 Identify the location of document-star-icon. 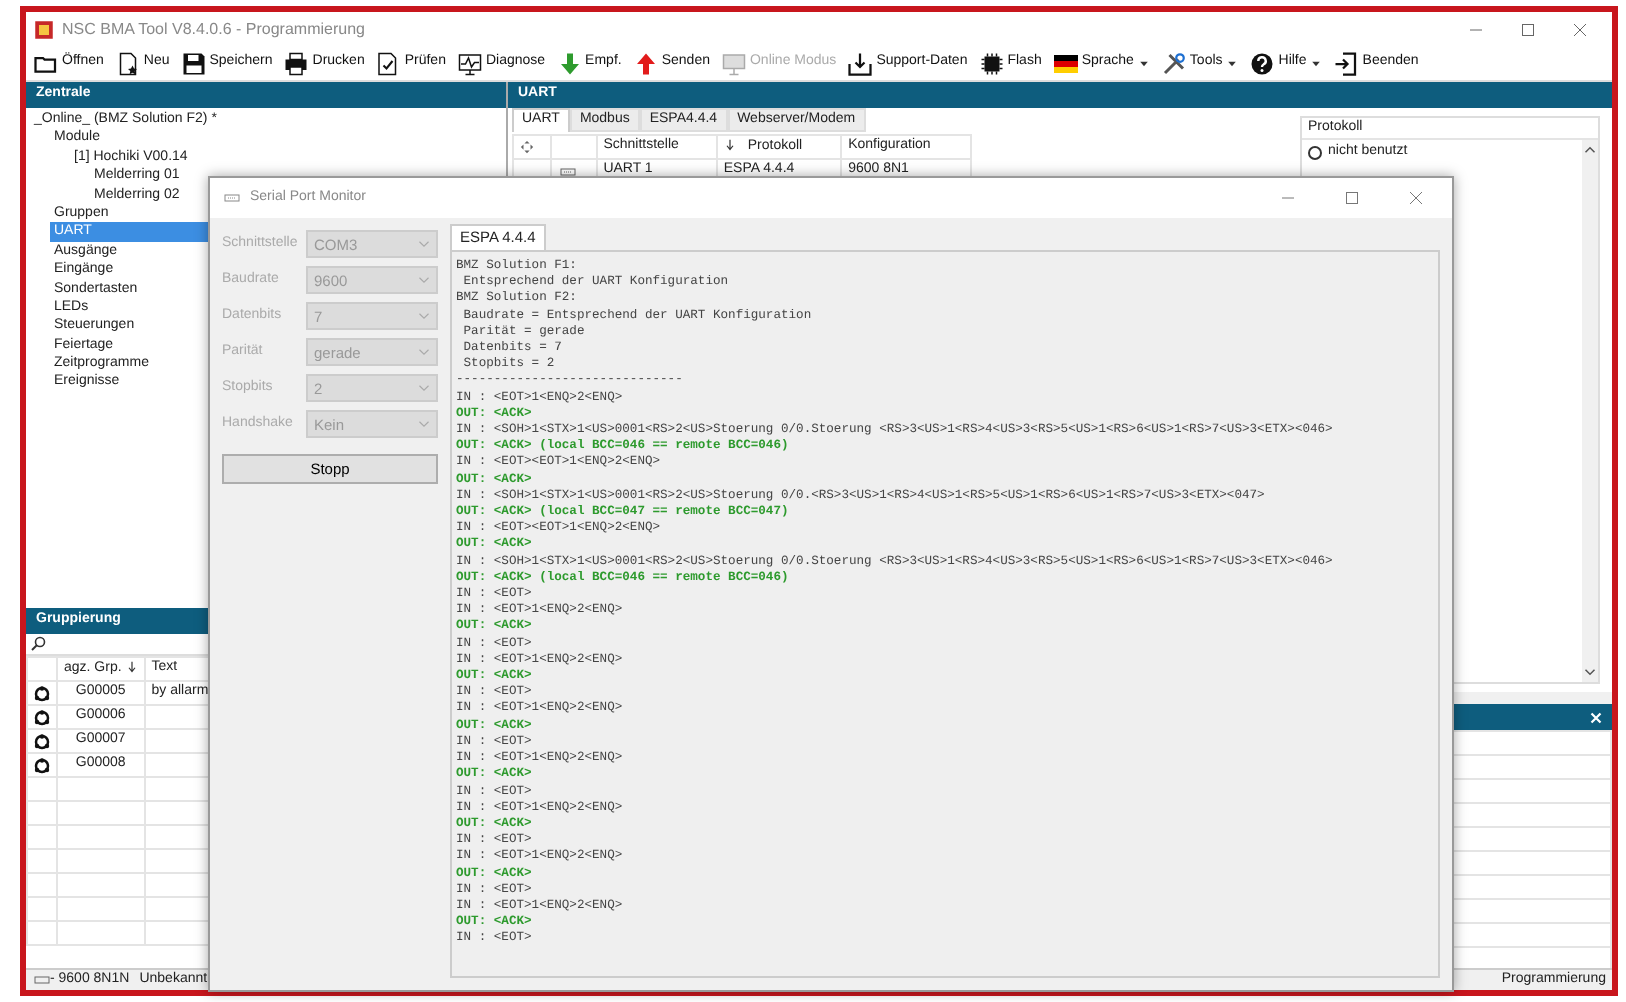
(127, 63).